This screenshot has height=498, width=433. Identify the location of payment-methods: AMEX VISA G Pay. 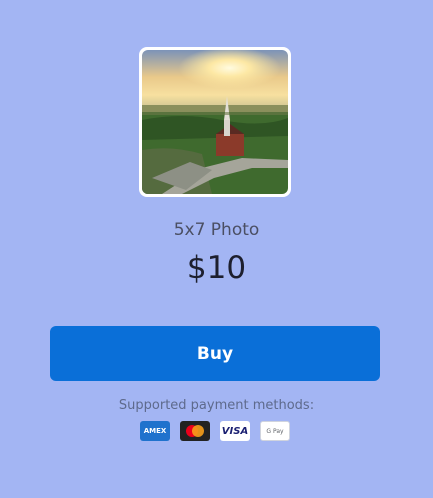
(216, 431).